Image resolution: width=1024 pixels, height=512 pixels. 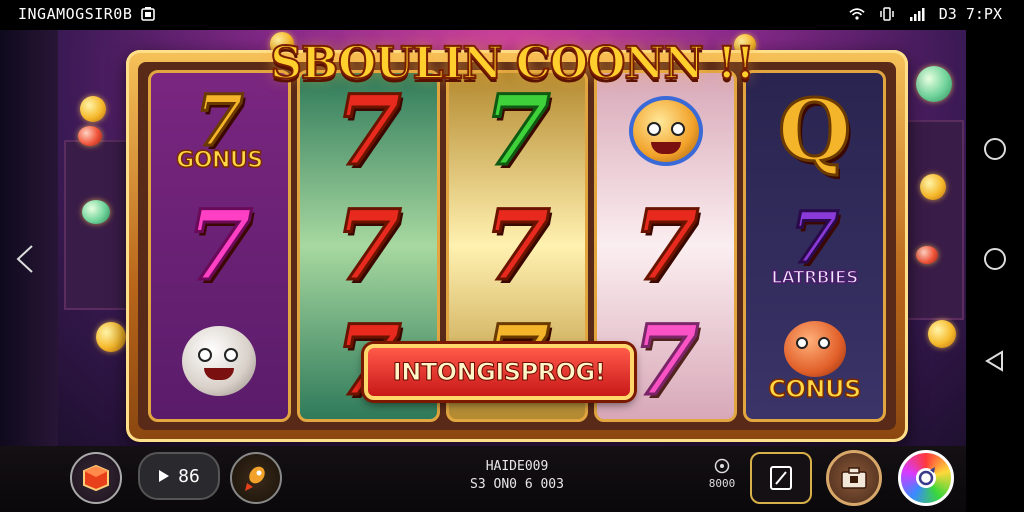 I want to click on credits-value: 8000, so click(x=722, y=483).